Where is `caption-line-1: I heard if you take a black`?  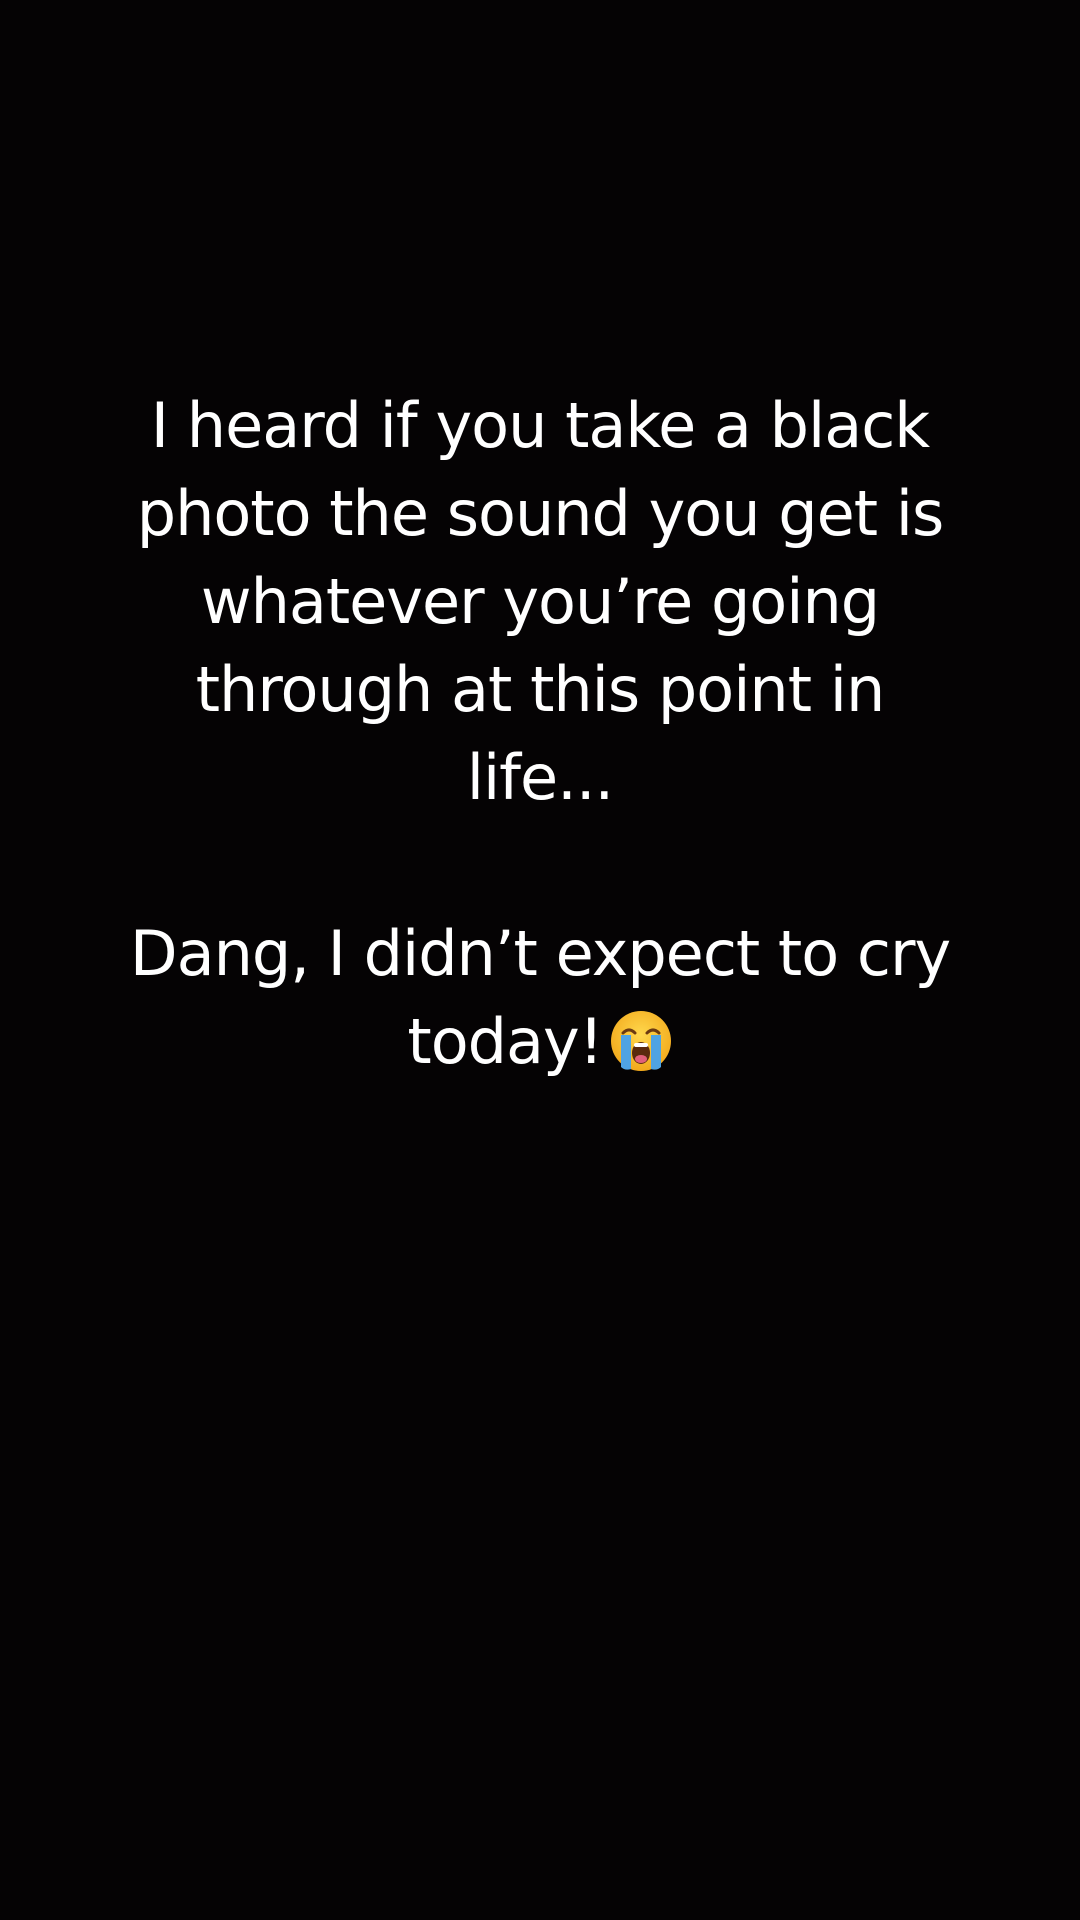
caption-line-1: I heard if you take a black is located at coordinates (540, 425).